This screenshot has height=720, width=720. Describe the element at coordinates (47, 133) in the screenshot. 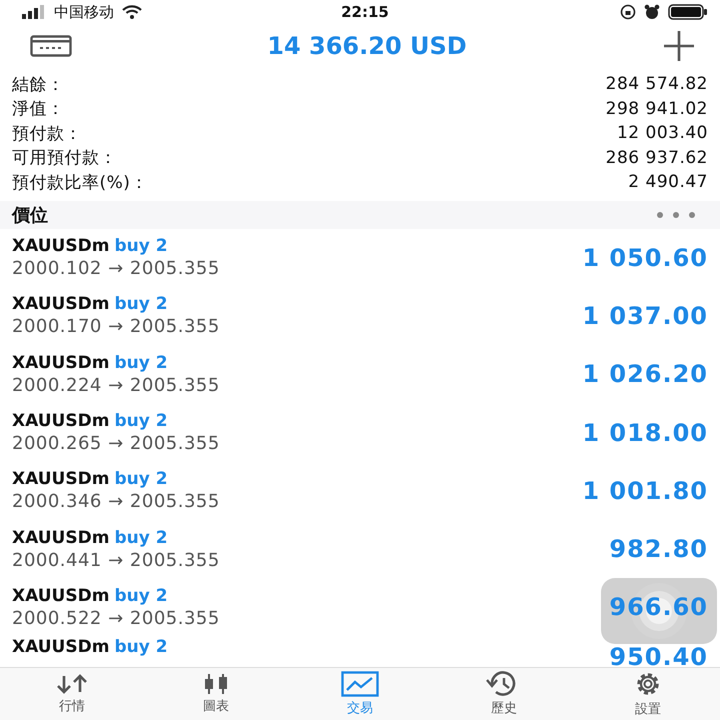

I see `summary-label: 預付款：` at that location.